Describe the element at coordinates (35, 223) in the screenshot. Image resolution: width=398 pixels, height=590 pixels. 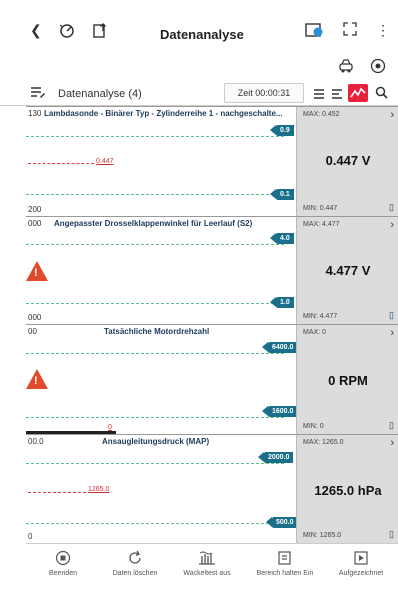
I see `y-axis-top-label: 000` at that location.